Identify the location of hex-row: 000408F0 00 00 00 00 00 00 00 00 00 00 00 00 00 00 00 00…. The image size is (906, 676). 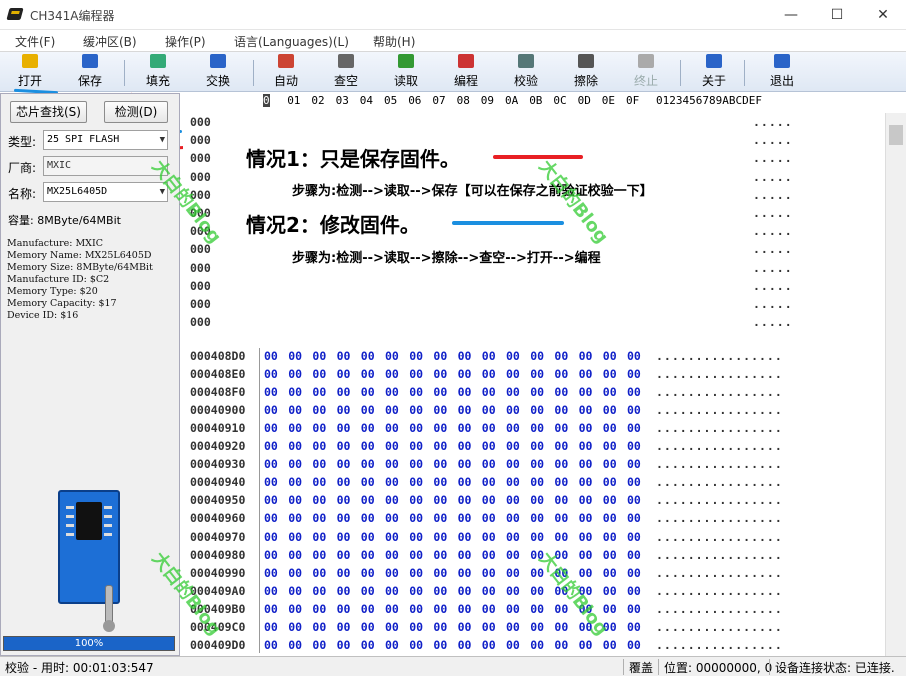
(538, 392).